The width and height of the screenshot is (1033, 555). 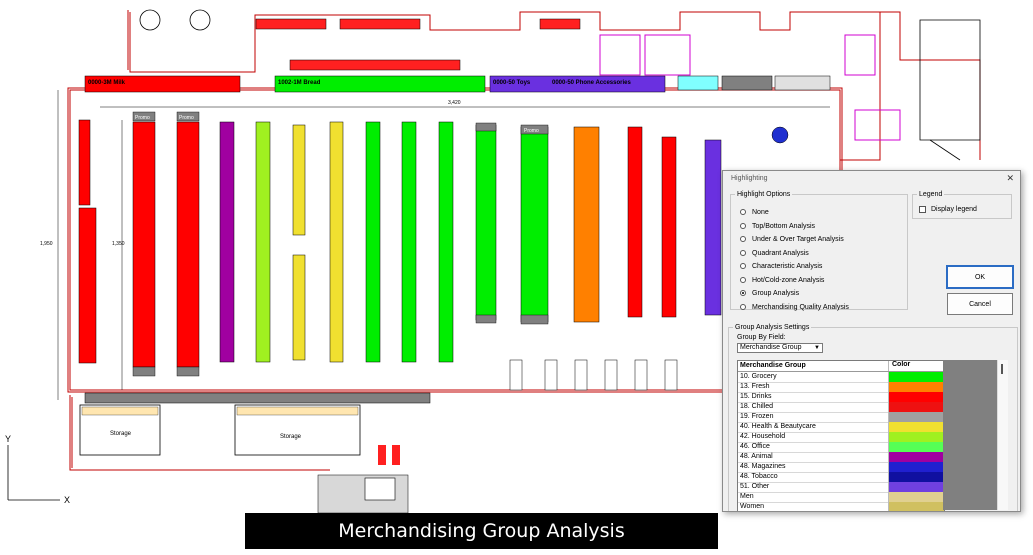 I want to click on radio-under-over-target, so click(x=743, y=239).